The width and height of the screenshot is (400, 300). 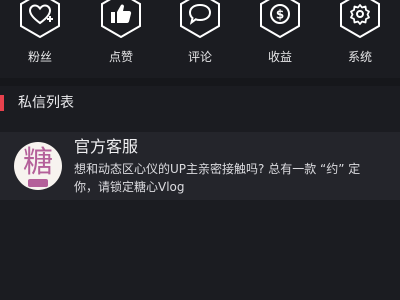 I want to click on message-preview: 想和动态区心仪的UP主亲密接触吗? 总有一款 “约” 定你，请锁定糖心Vlog, so click(x=217, y=178).